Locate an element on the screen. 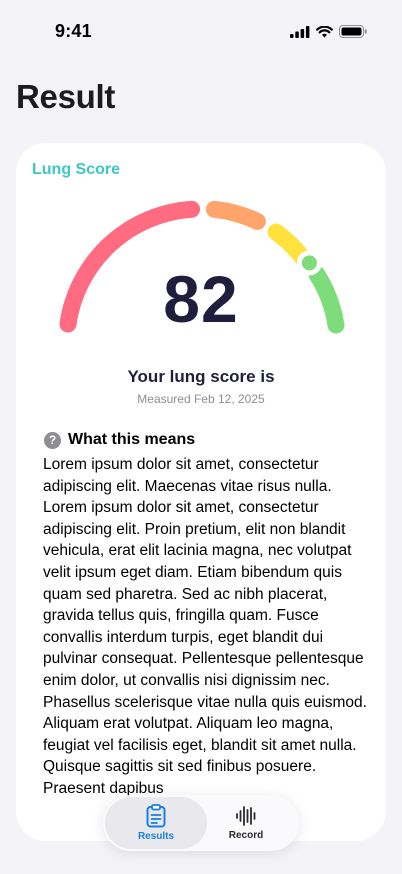  gauge-segment-orange is located at coordinates (235, 215).